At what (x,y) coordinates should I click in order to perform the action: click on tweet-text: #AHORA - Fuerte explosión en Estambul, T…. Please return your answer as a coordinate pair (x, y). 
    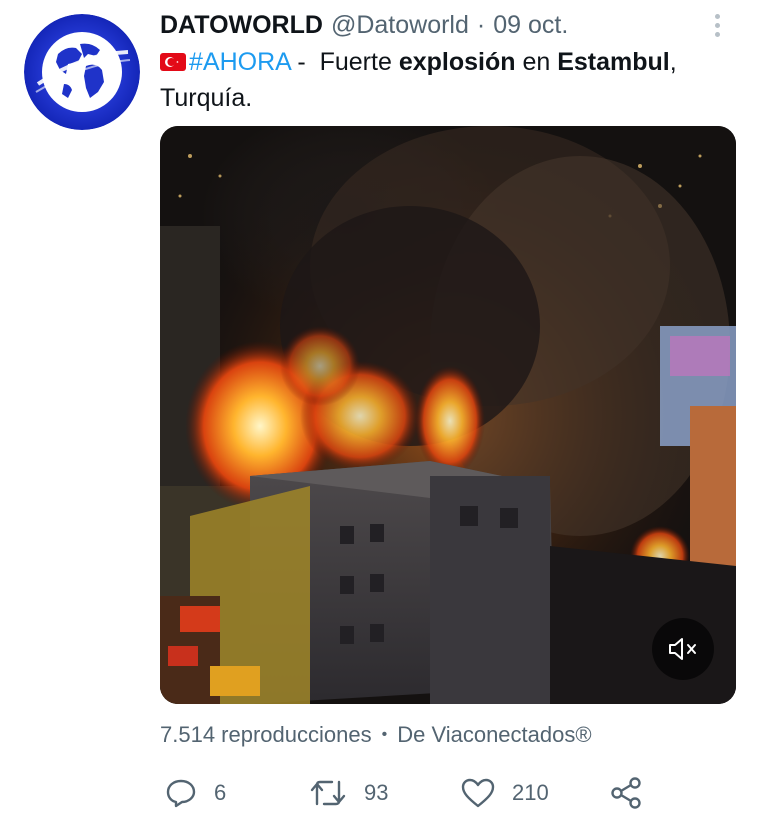
    Looking at the image, I should click on (450, 80).